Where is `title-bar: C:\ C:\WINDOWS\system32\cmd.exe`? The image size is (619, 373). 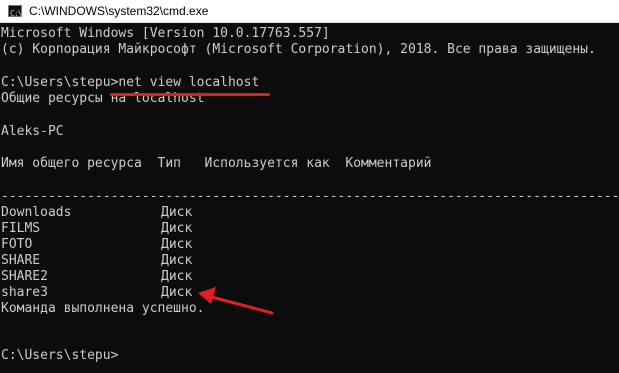 title-bar: C:\ C:\WINDOWS\system32\cmd.exe is located at coordinates (309, 11).